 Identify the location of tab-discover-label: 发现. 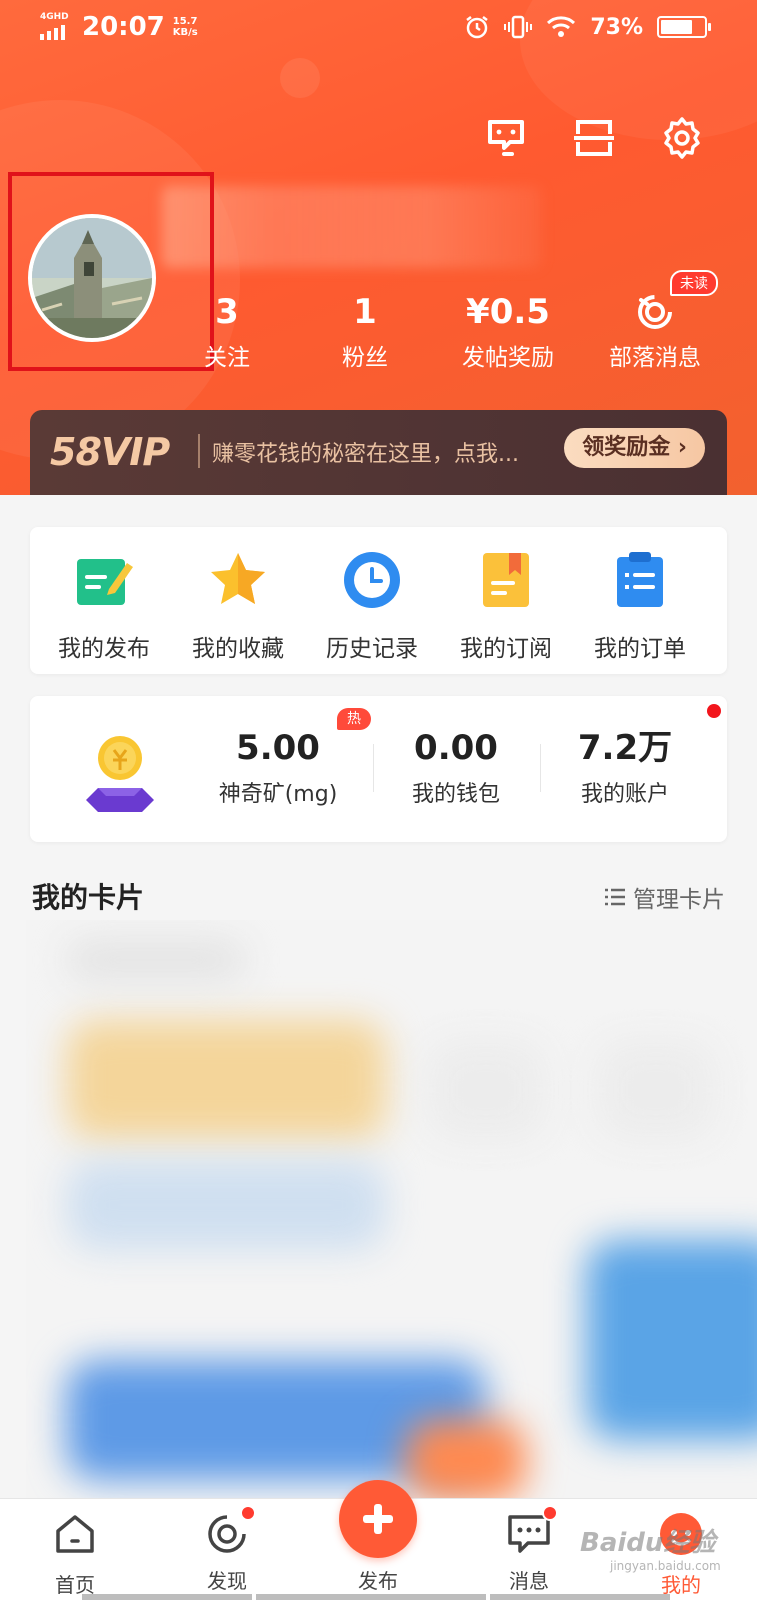
(227, 1581).